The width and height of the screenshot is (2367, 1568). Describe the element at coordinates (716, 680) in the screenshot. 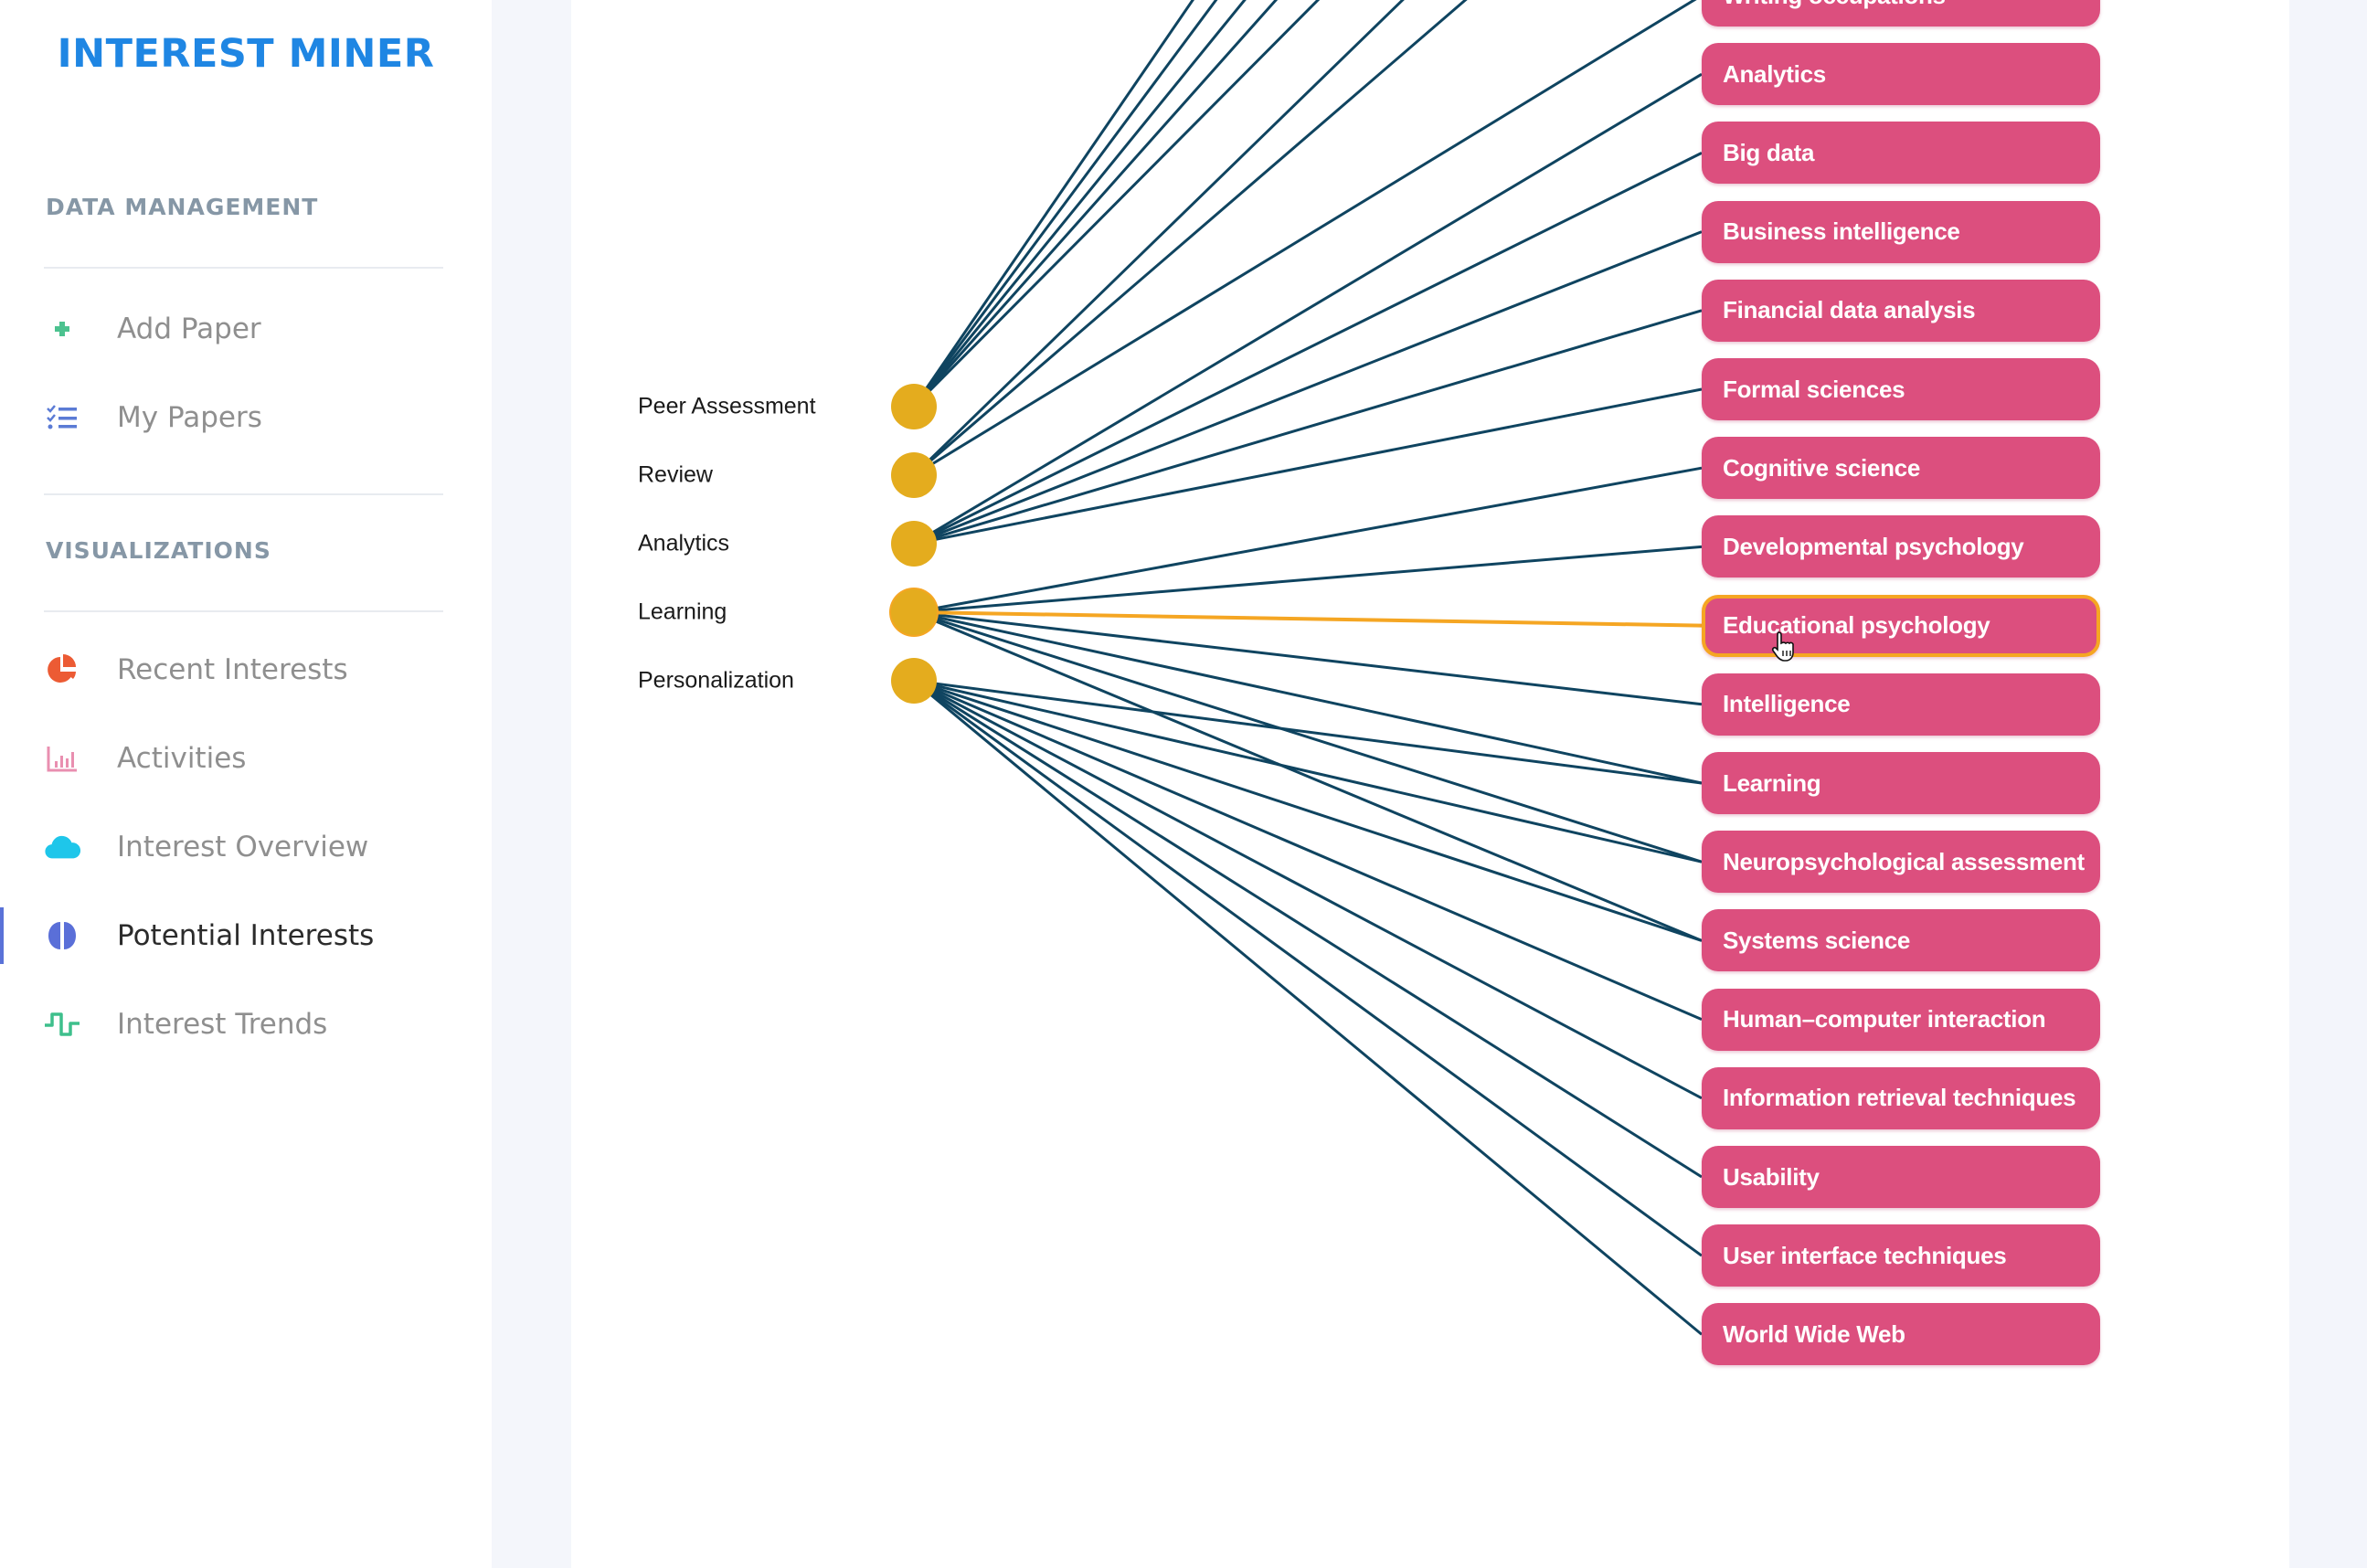

I see `source-label-personalization: Personalization` at that location.